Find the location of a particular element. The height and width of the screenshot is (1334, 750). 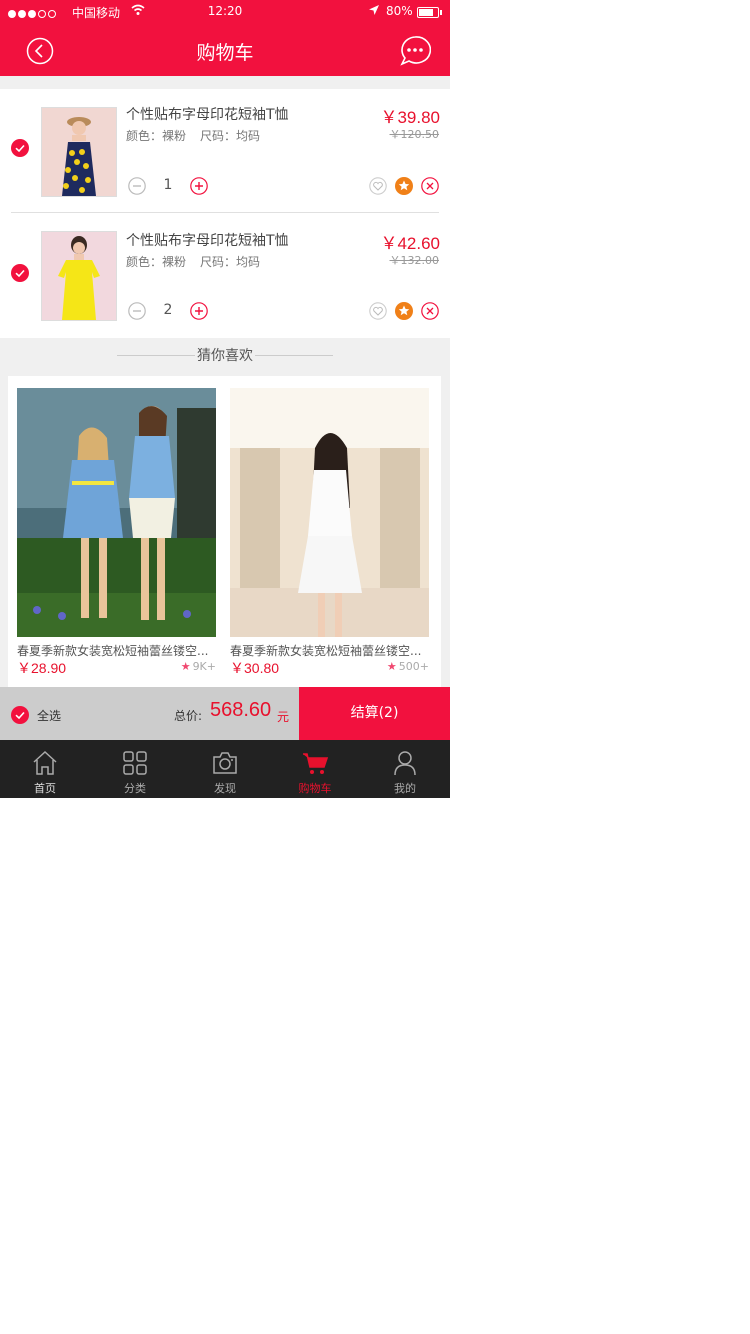

battery-icon is located at coordinates (429, 12).